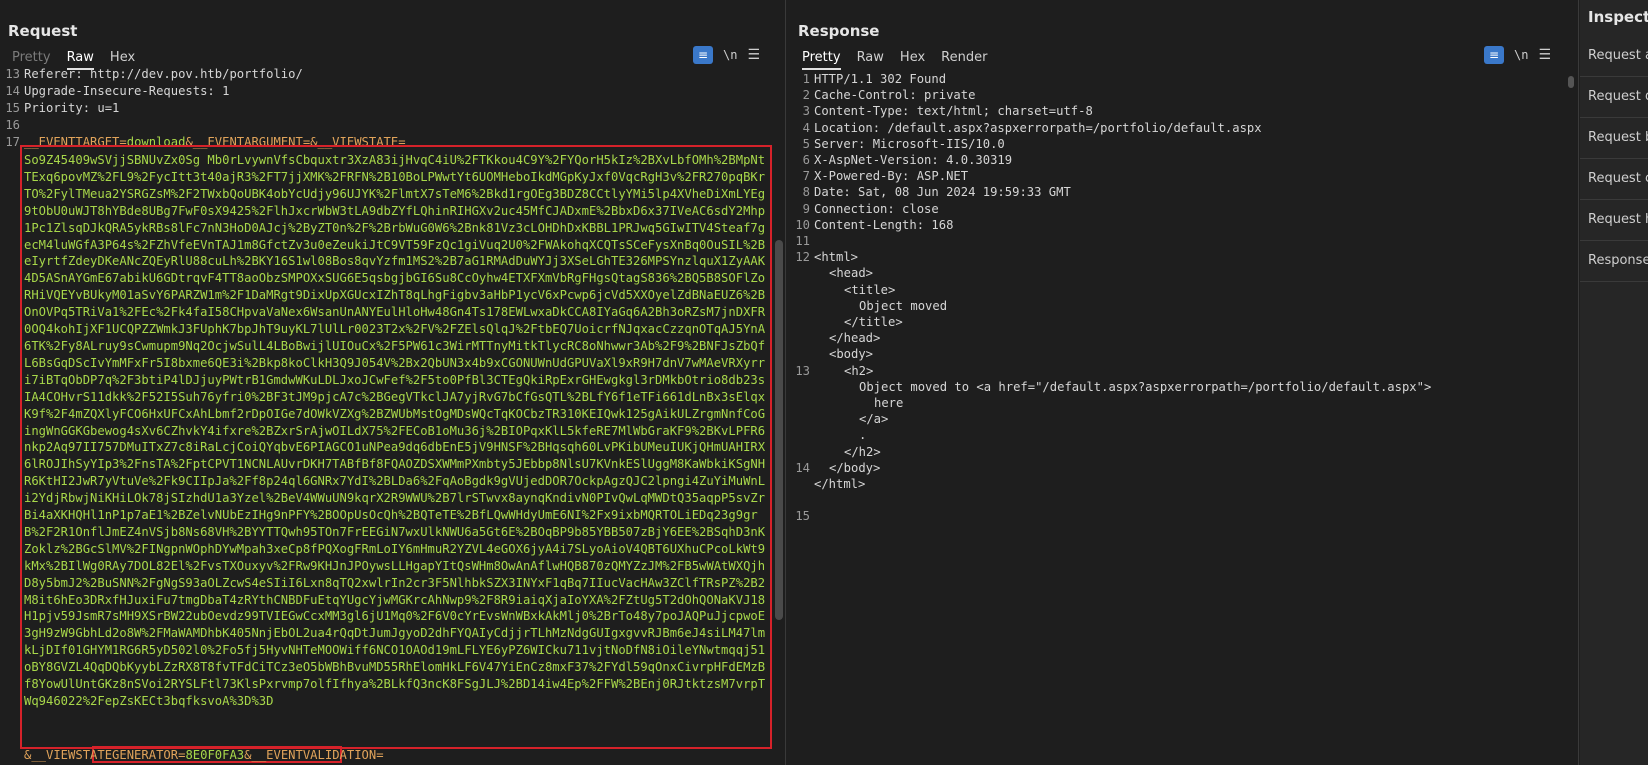 The image size is (1648, 765). Describe the element at coordinates (821, 59) in the screenshot. I see `tab-pretty: Pretty` at that location.